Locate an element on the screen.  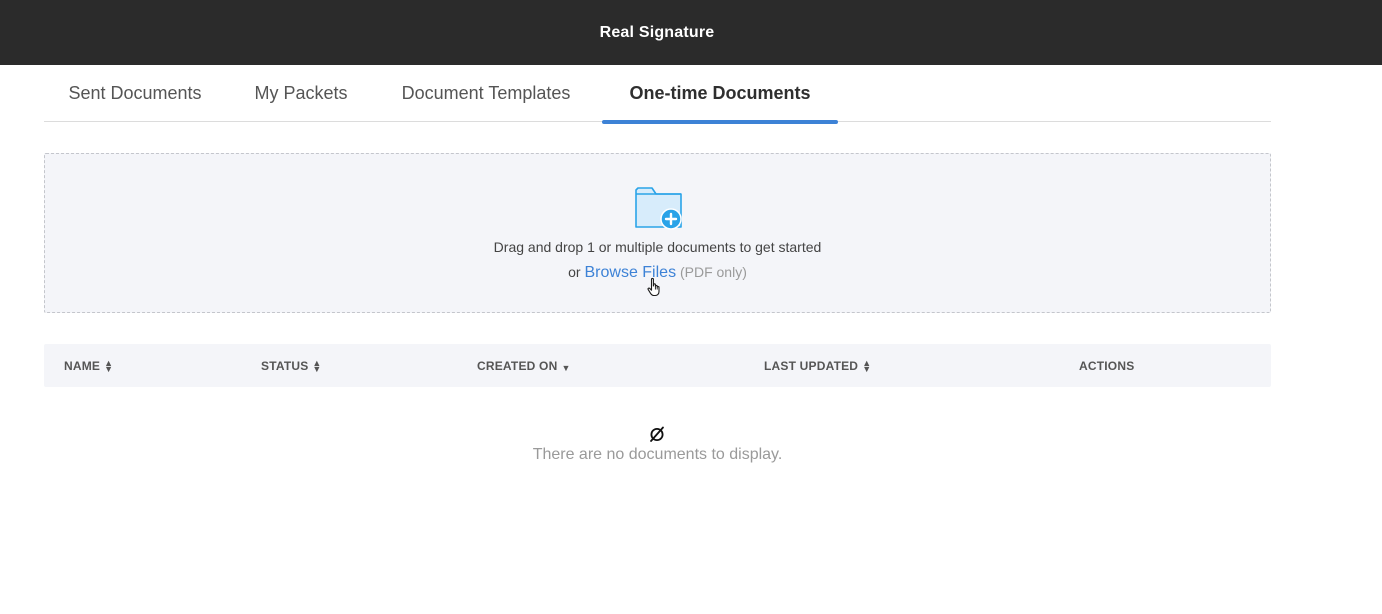
column-header-last-updated: LAST UPDATED ▲ ▼ is located at coordinates (817, 365).